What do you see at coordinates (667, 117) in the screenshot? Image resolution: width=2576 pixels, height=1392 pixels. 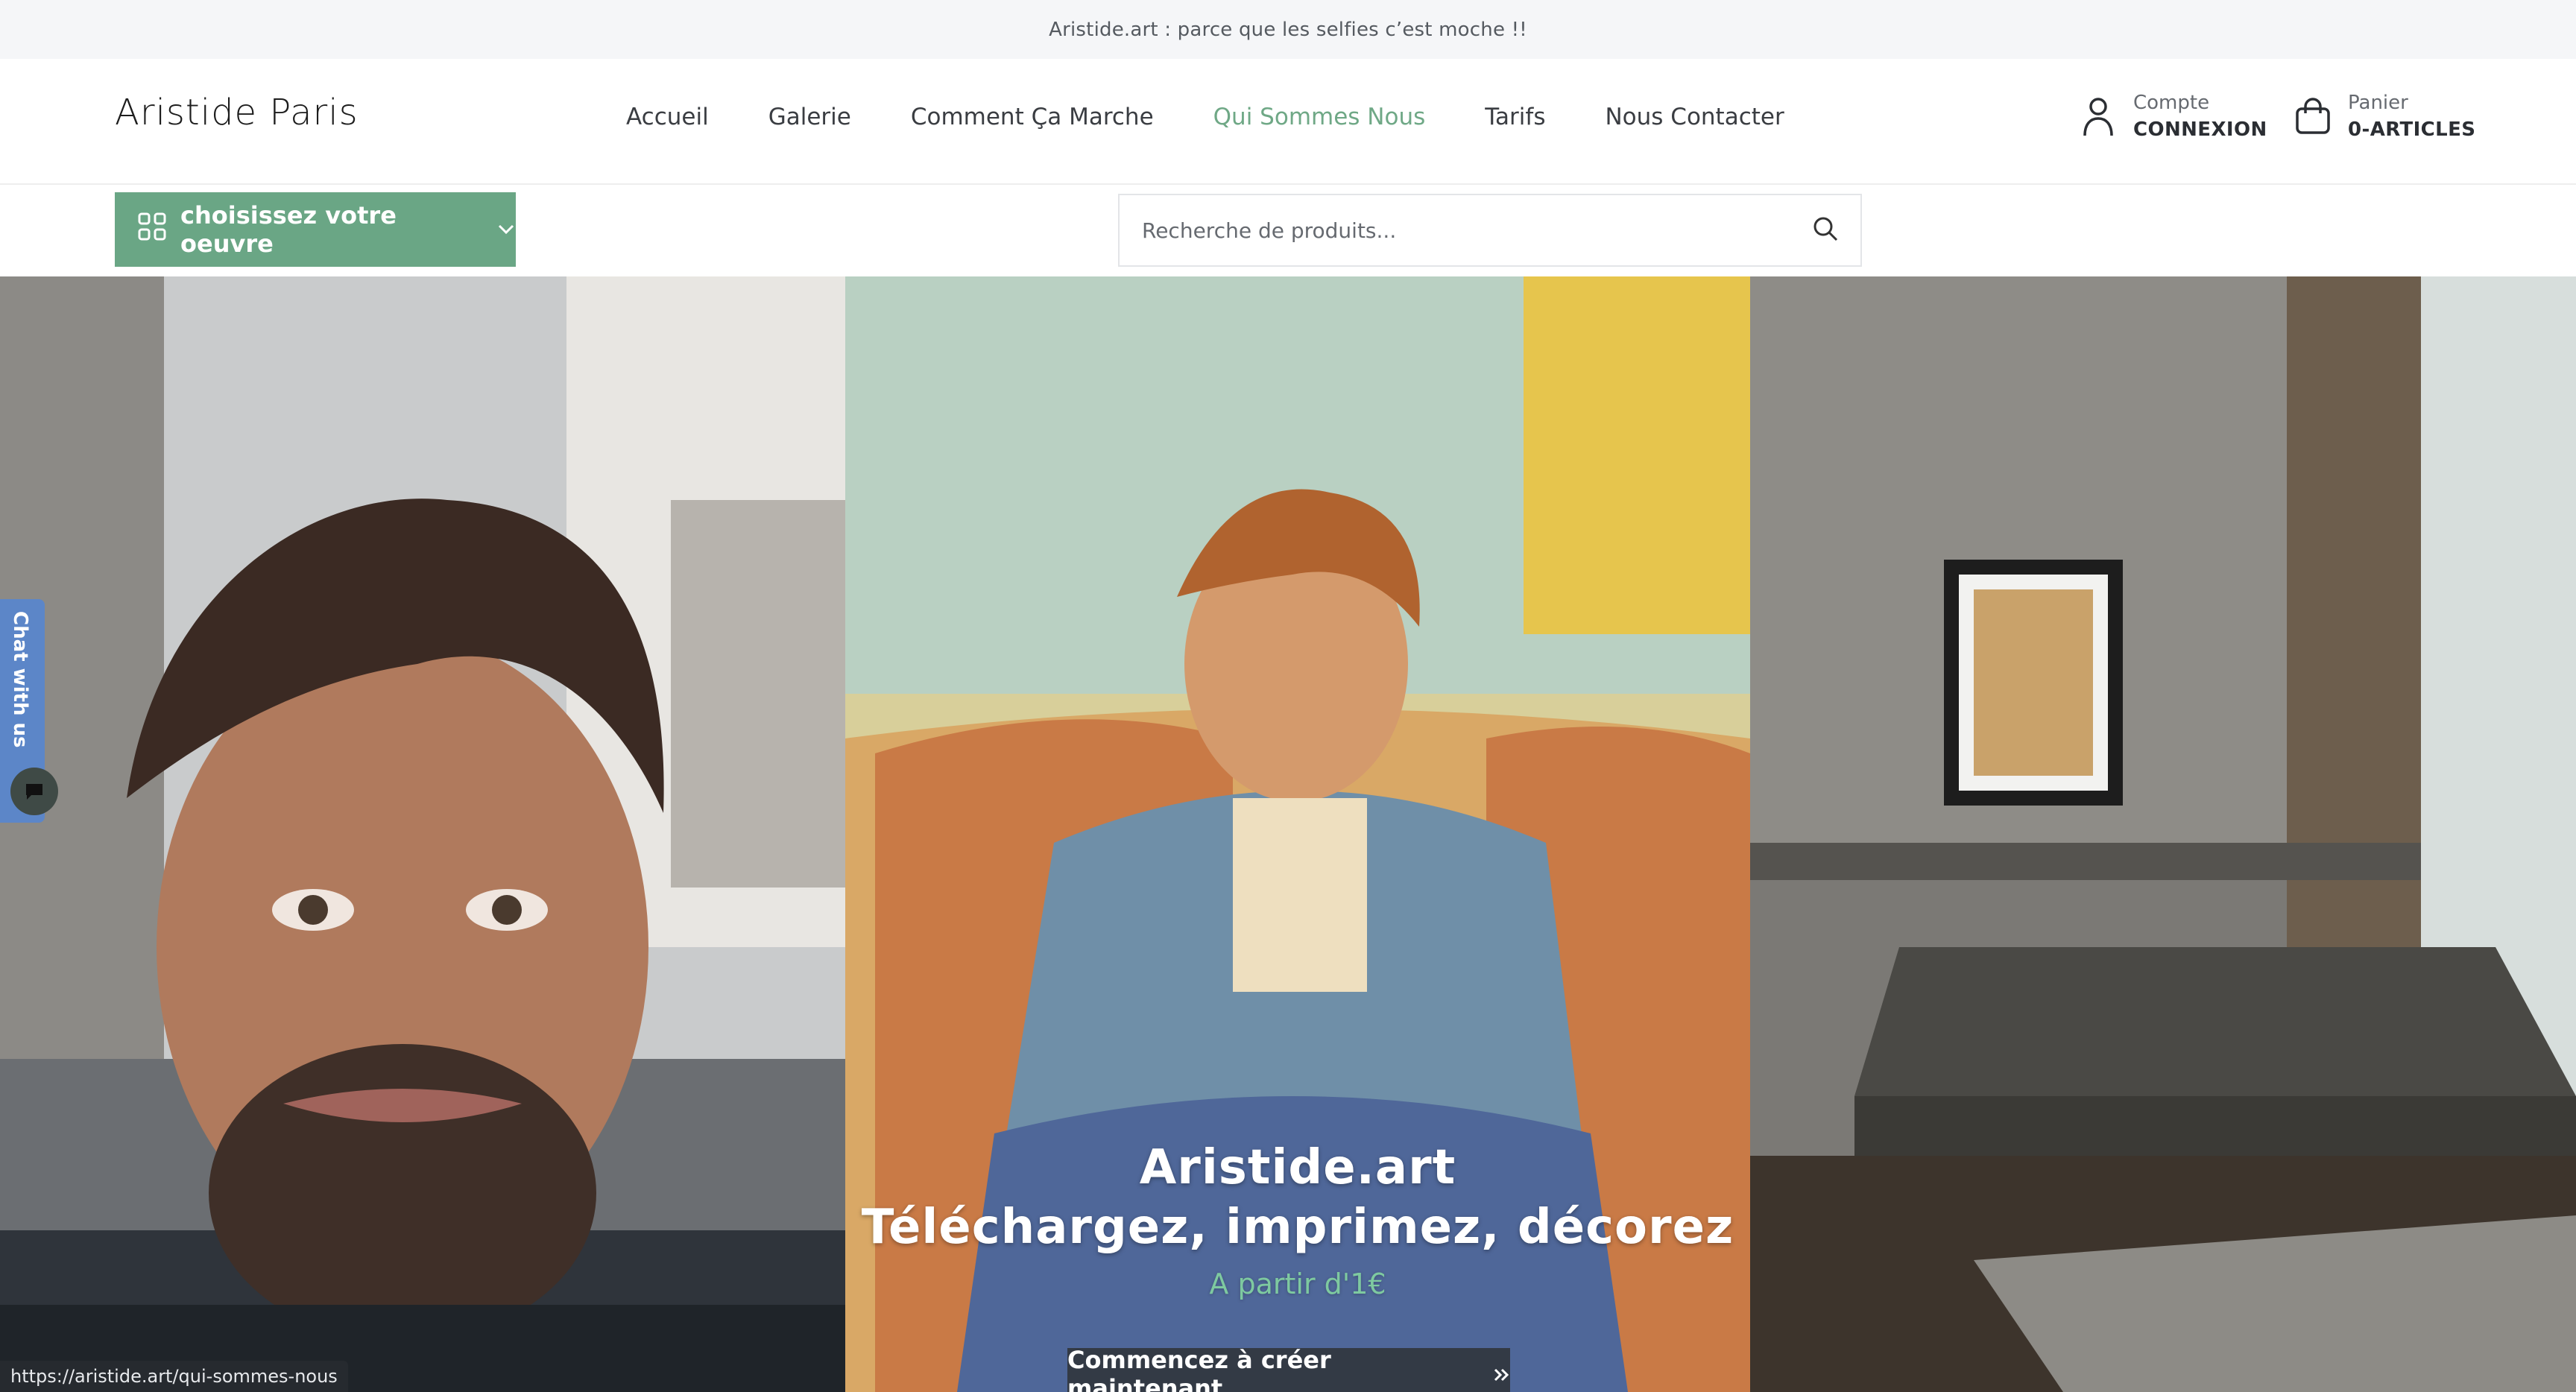 I see `nav-accueil: Accueil` at bounding box center [667, 117].